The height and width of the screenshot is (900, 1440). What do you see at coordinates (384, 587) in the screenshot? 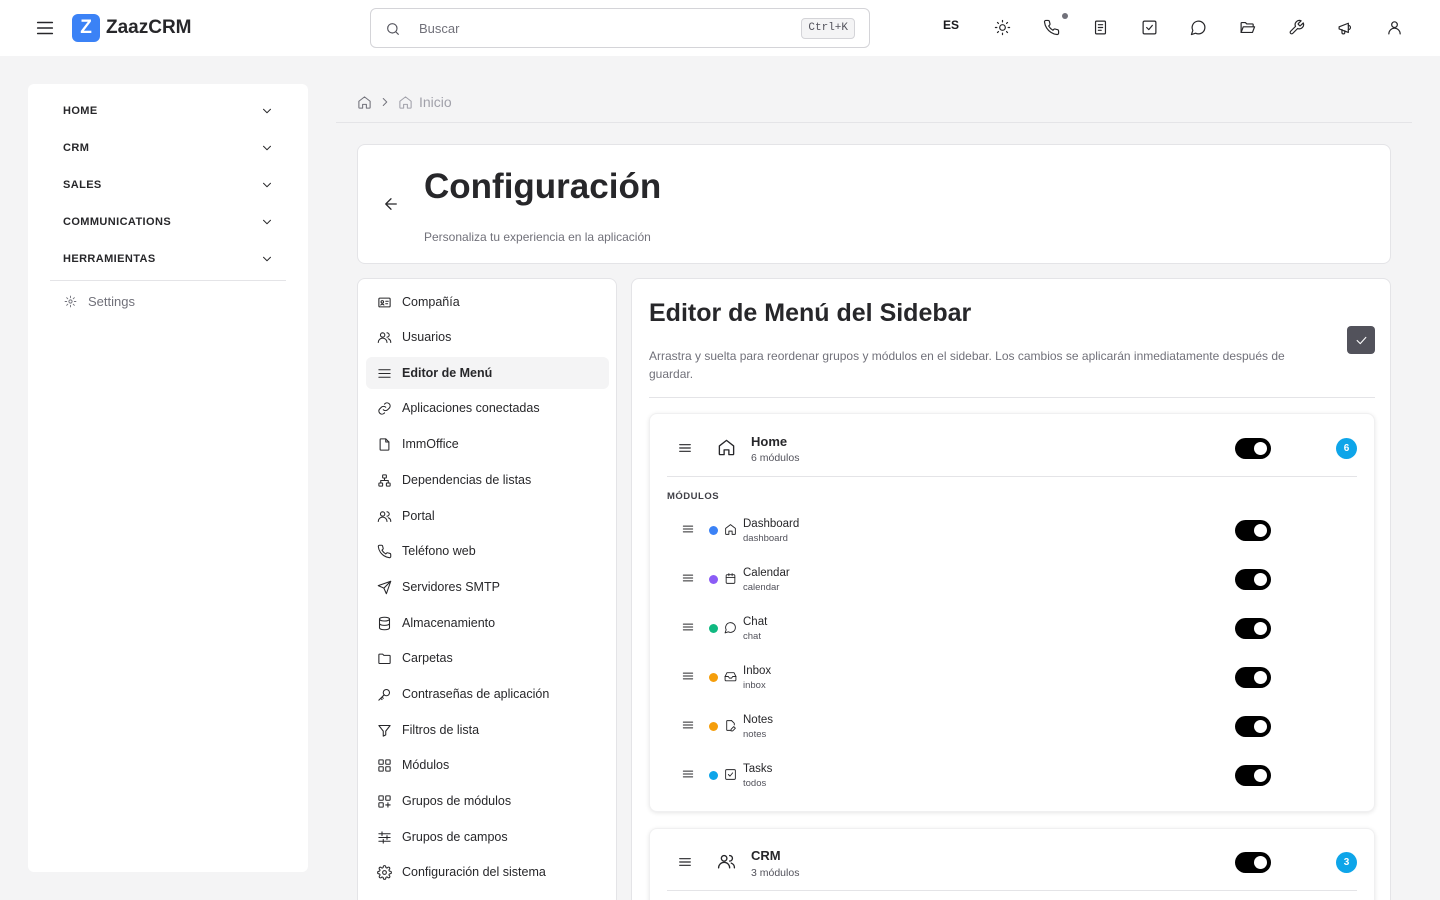
I see `send-icon` at bounding box center [384, 587].